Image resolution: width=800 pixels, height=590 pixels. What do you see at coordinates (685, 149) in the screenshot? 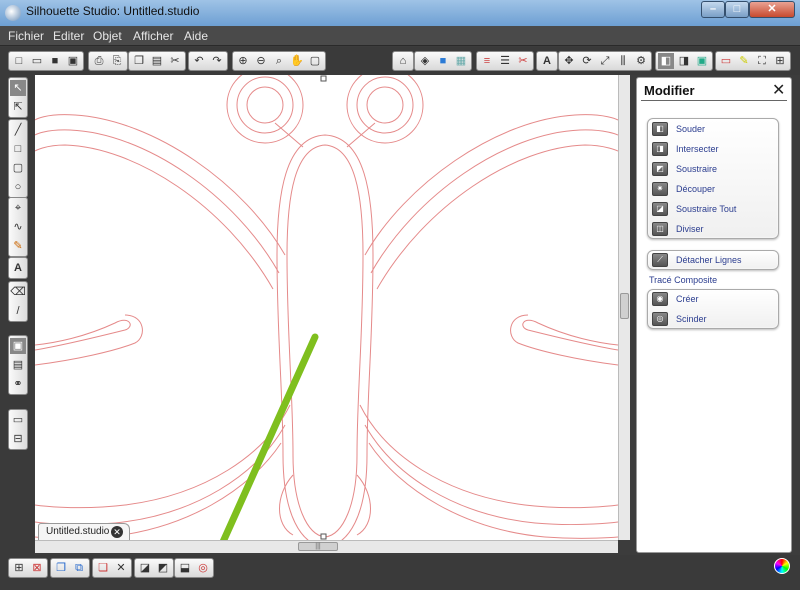
I see `intersecter-button: ◨ Intersecter` at bounding box center [685, 149].